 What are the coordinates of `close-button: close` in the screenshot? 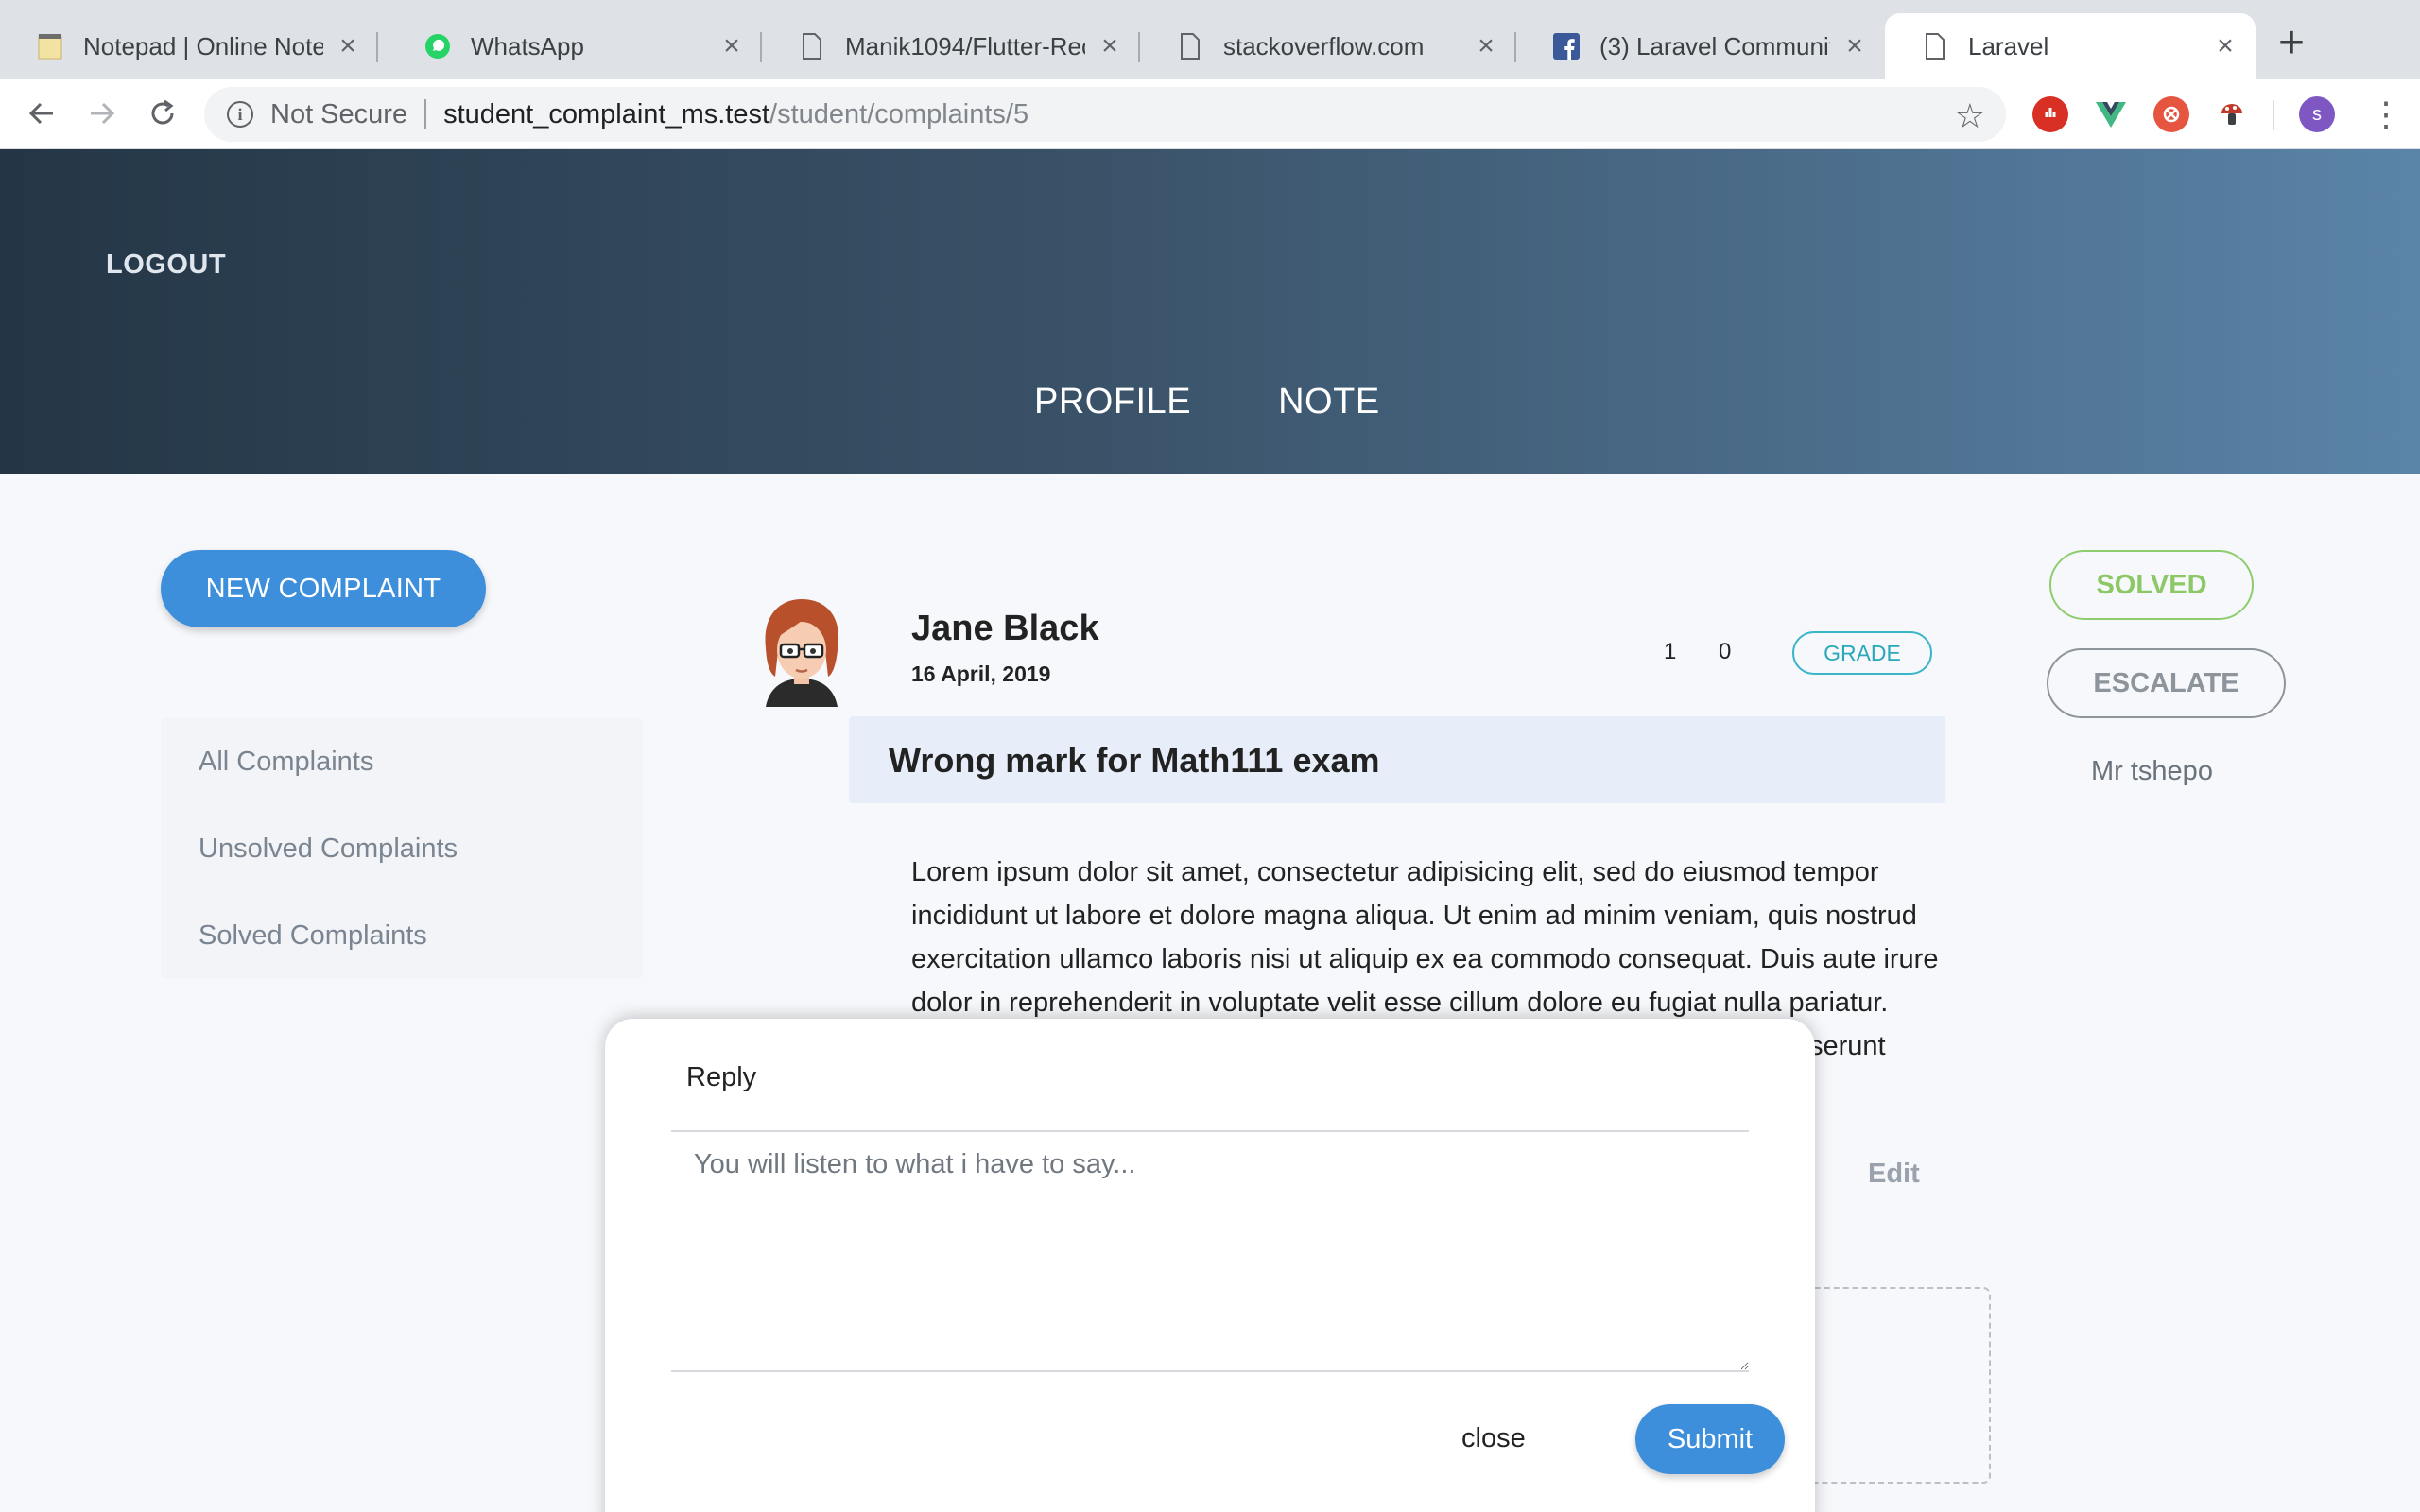 It's located at (1494, 1438).